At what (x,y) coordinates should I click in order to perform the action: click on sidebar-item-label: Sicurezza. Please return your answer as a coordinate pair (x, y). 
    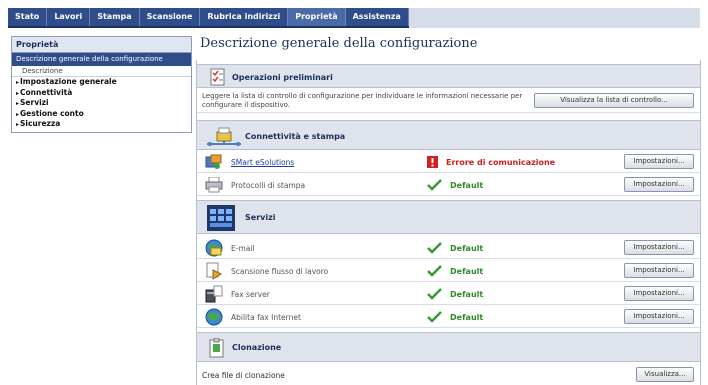
    Looking at the image, I should click on (40, 123).